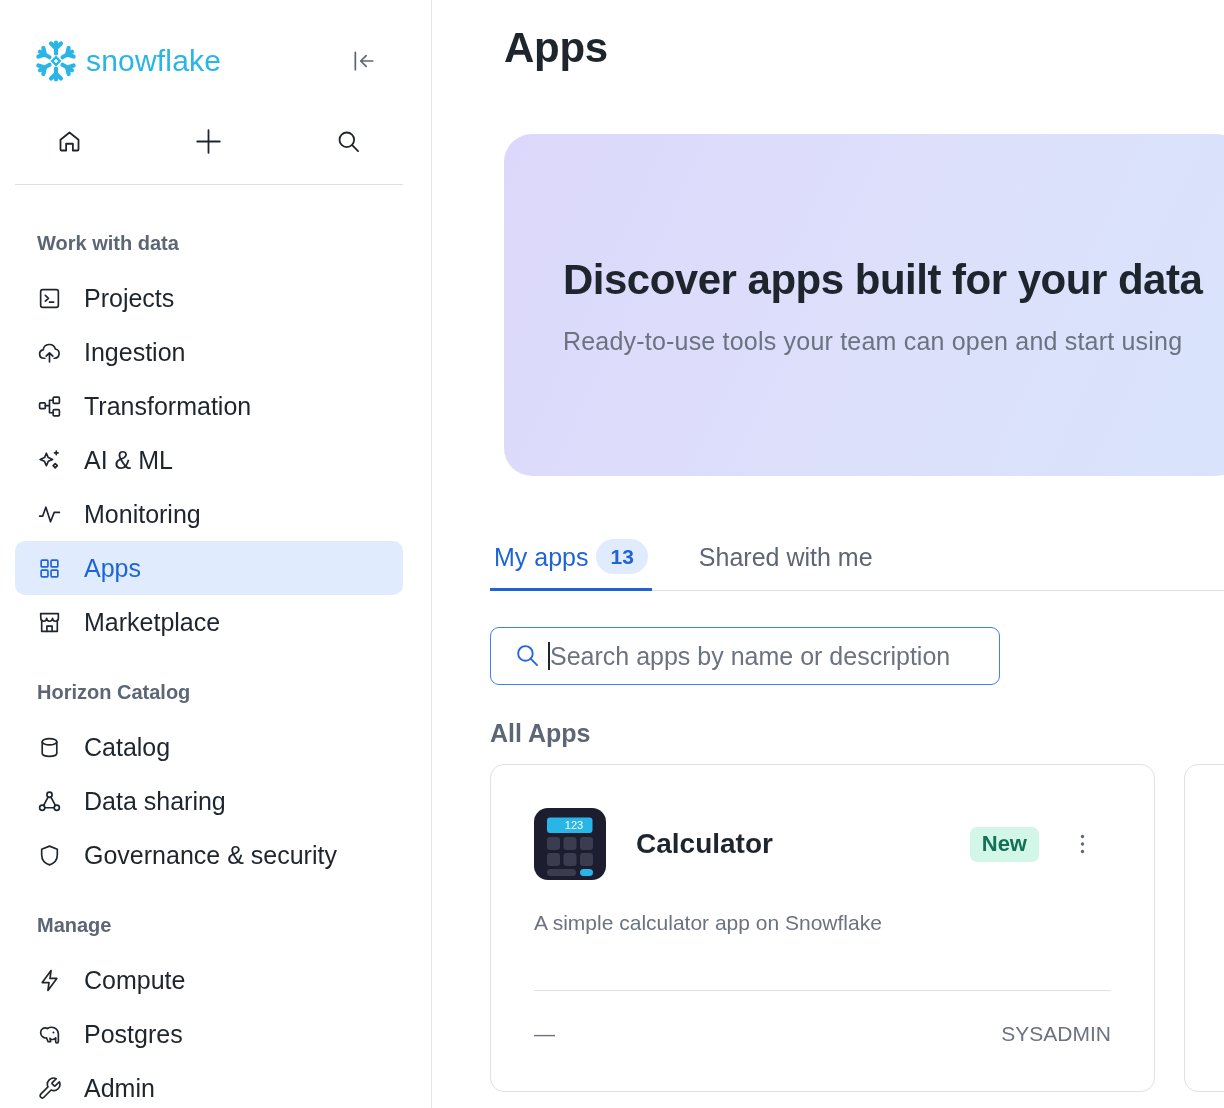 This screenshot has height=1108, width=1224. I want to click on nav-item: Admin, so click(209, 1084).